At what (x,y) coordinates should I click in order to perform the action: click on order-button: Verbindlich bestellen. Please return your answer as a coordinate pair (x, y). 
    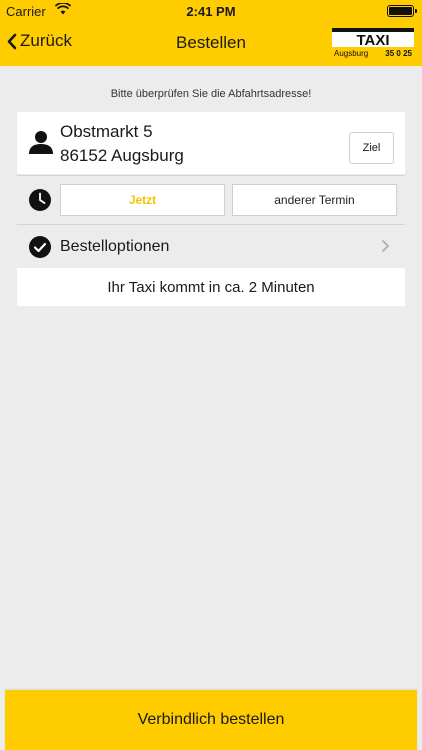
    Looking at the image, I should click on (211, 720).